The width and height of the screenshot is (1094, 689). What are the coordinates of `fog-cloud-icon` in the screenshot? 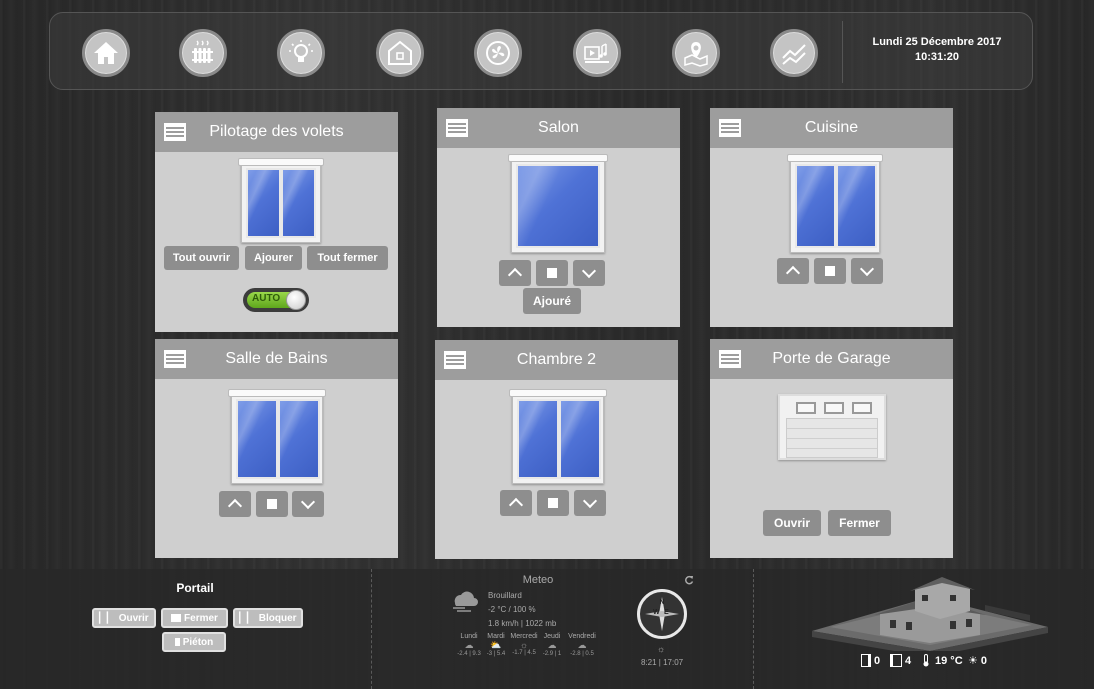 It's located at (465, 601).